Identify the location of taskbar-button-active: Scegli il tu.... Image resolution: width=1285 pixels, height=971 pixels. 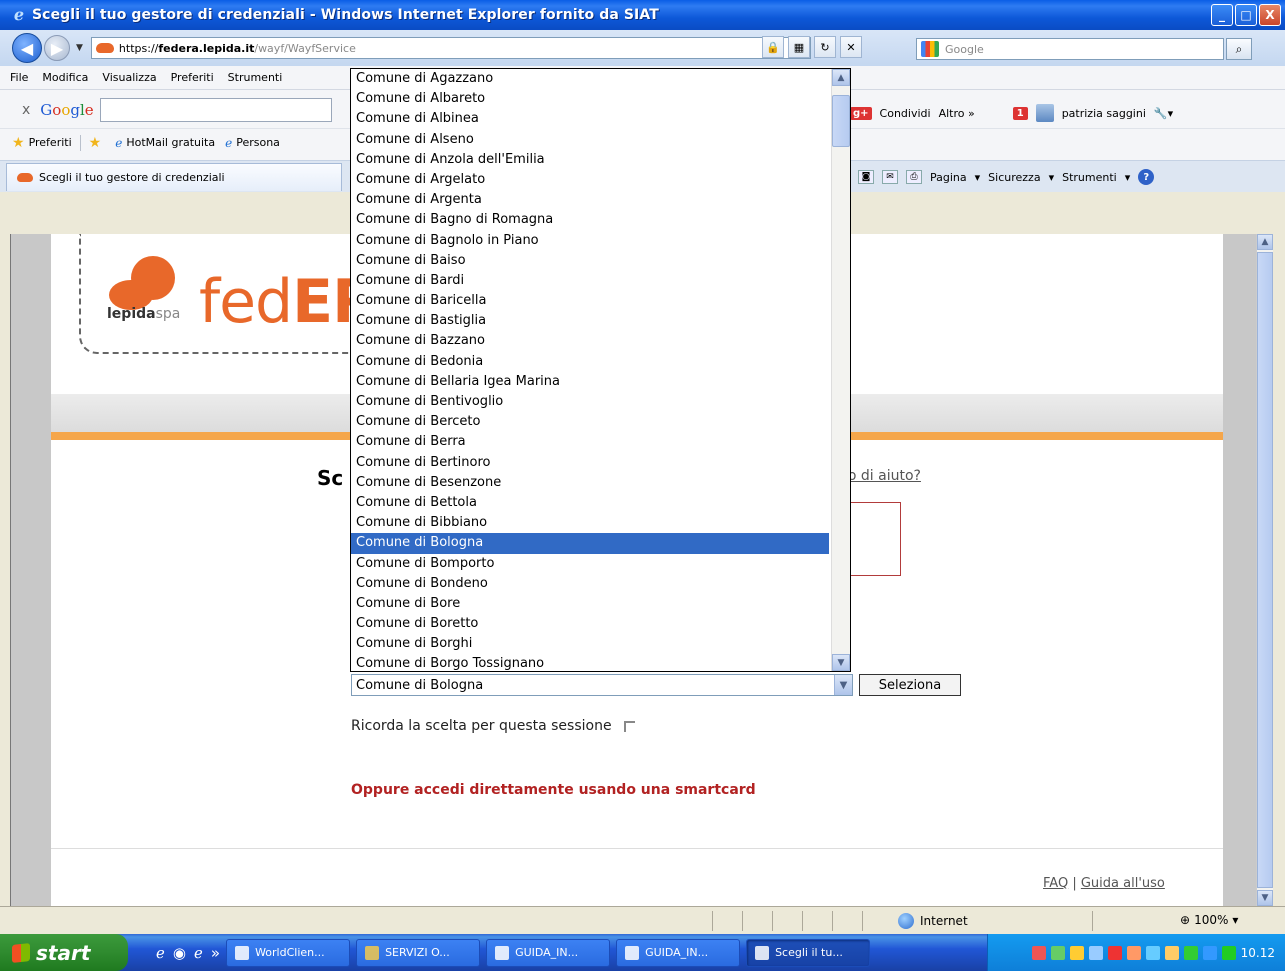
(808, 952).